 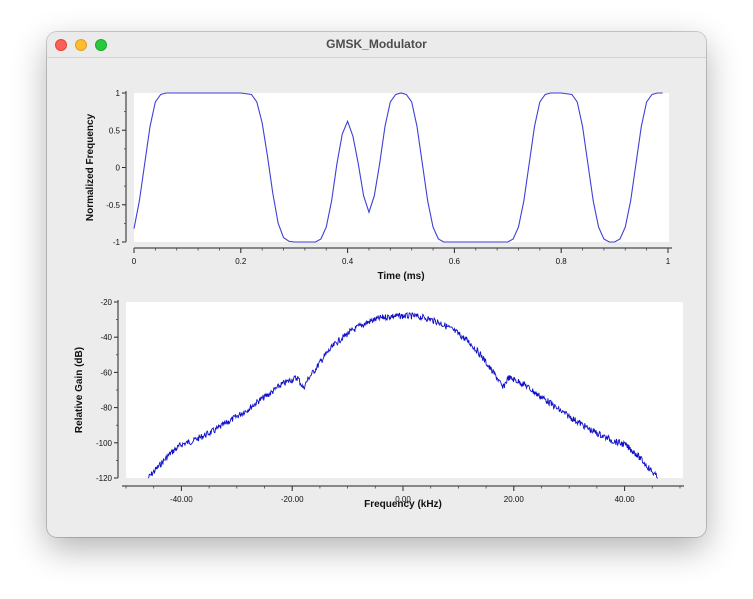 What do you see at coordinates (403, 504) in the screenshot?
I see `frequency-x-axis-title: Frequency (kHz)` at bounding box center [403, 504].